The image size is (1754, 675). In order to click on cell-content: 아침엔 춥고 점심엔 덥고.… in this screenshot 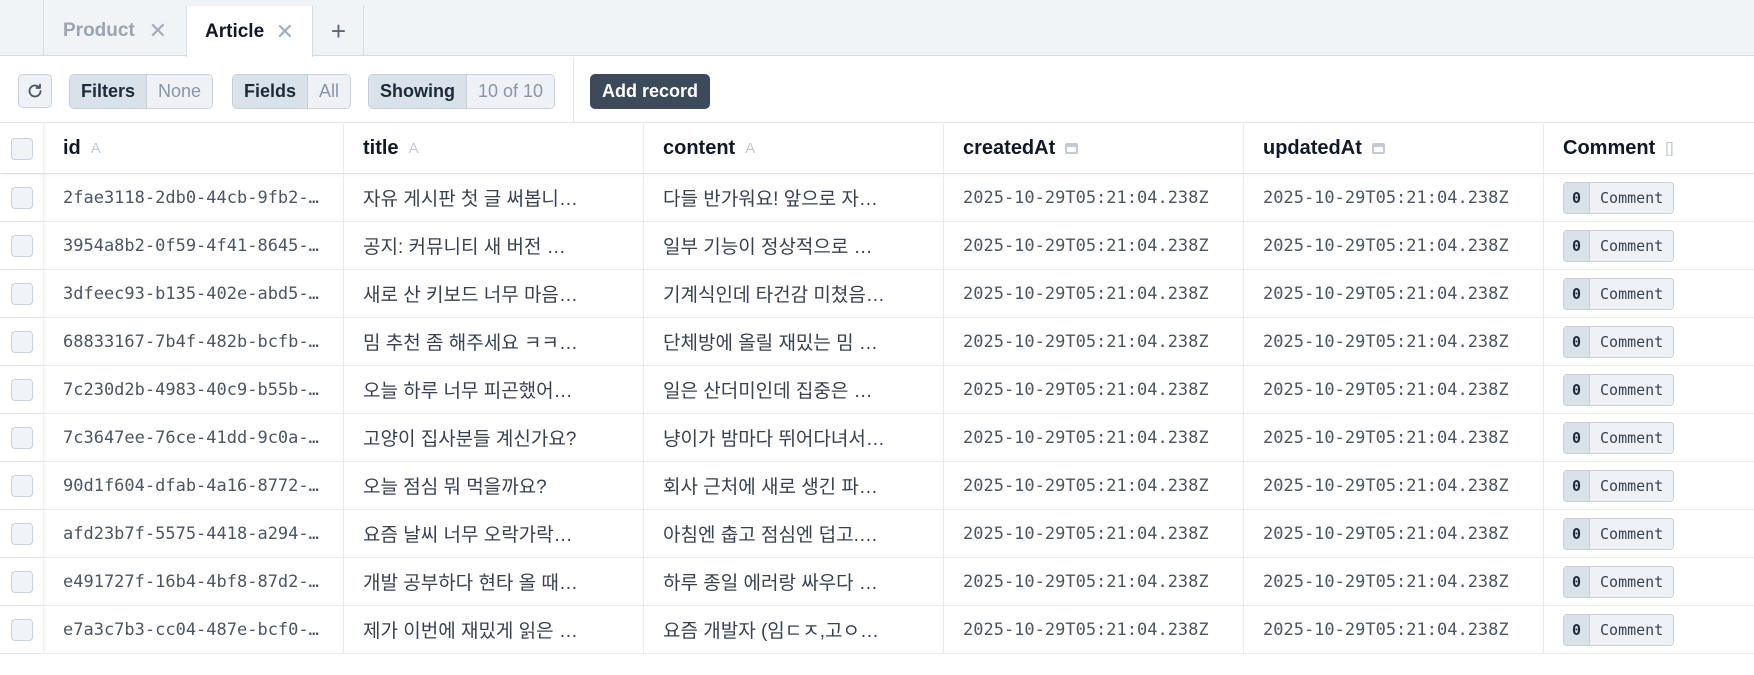, I will do `click(794, 533)`.